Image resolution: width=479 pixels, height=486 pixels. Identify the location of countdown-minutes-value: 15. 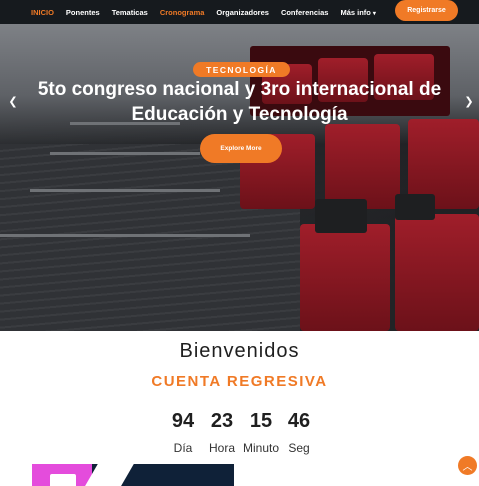
(261, 421).